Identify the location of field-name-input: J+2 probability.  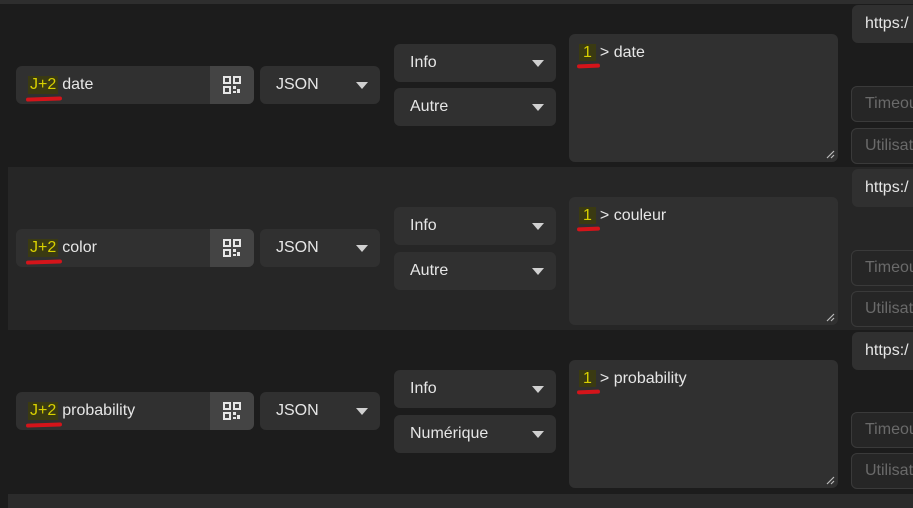
(135, 411).